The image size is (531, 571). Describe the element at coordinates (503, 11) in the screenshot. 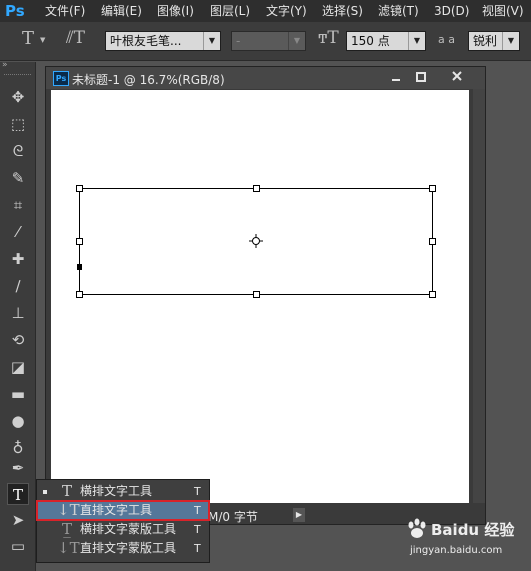

I see `menu-view: 视图(V)` at that location.